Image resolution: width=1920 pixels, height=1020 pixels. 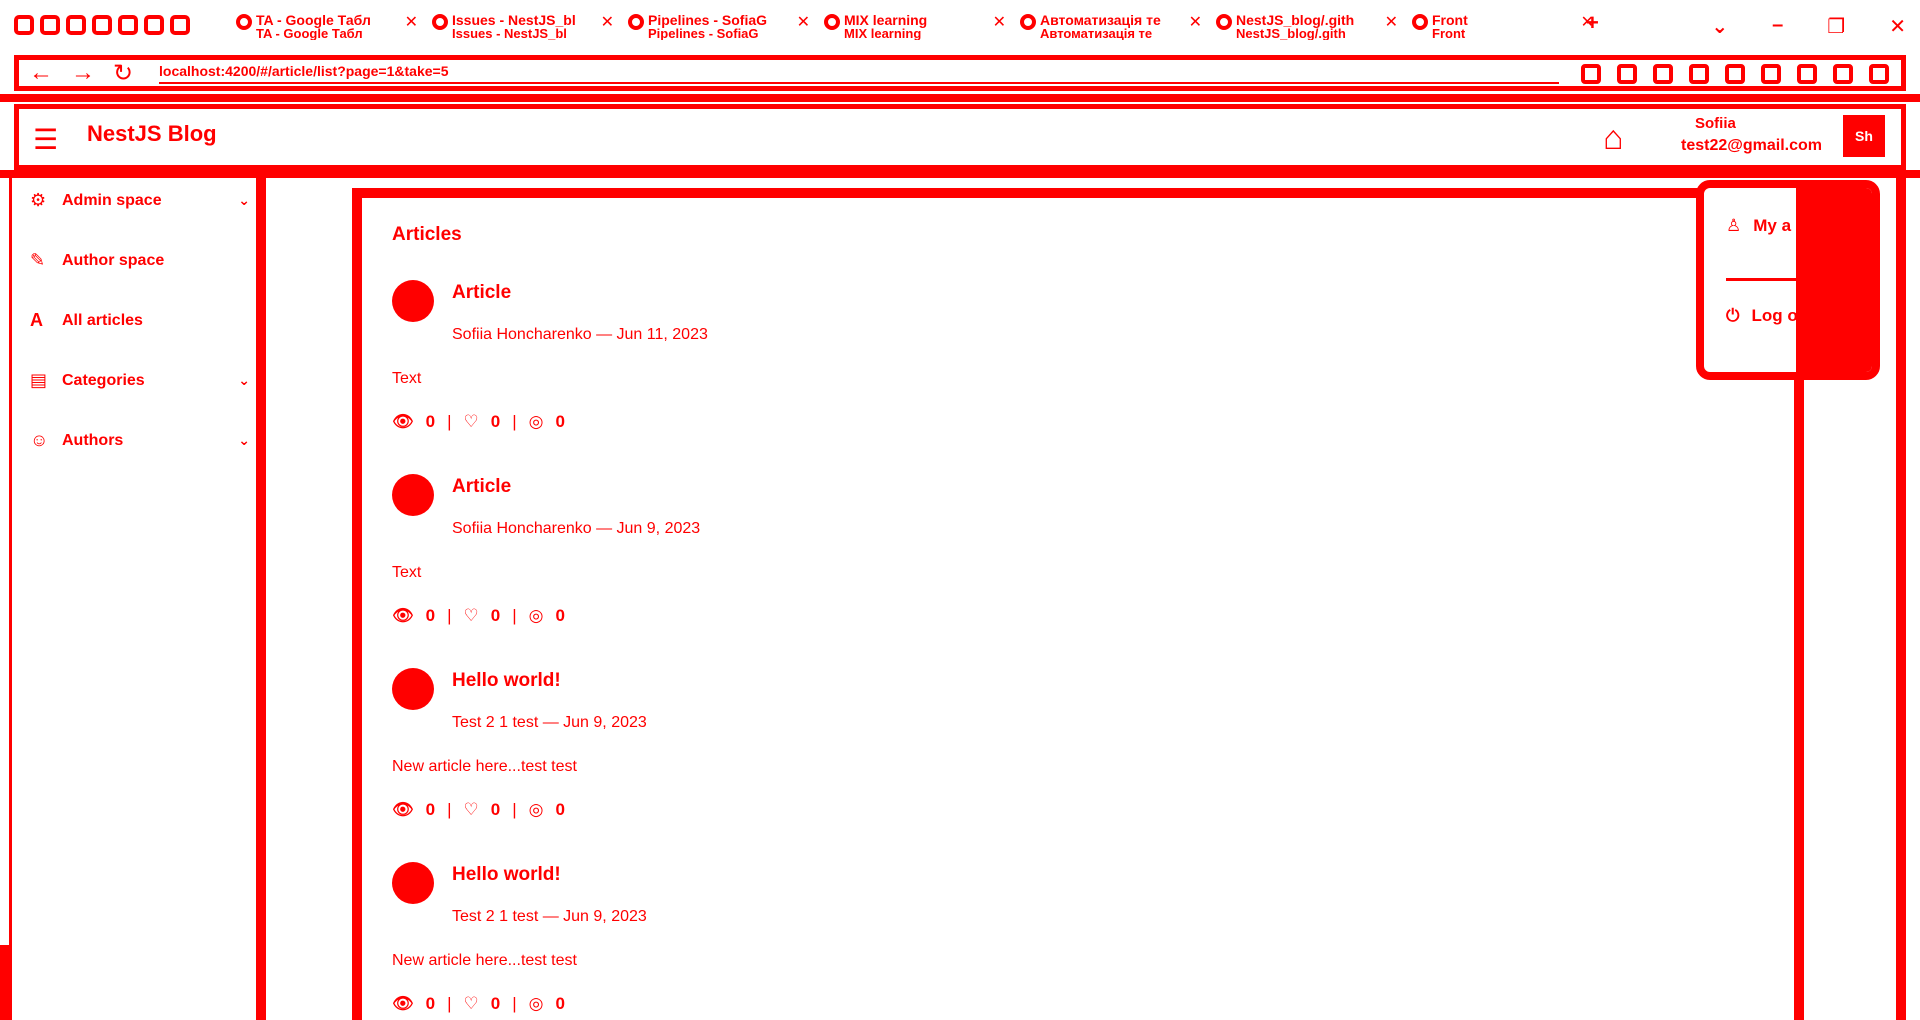 I want to click on share-icon, so click(x=1627, y=74).